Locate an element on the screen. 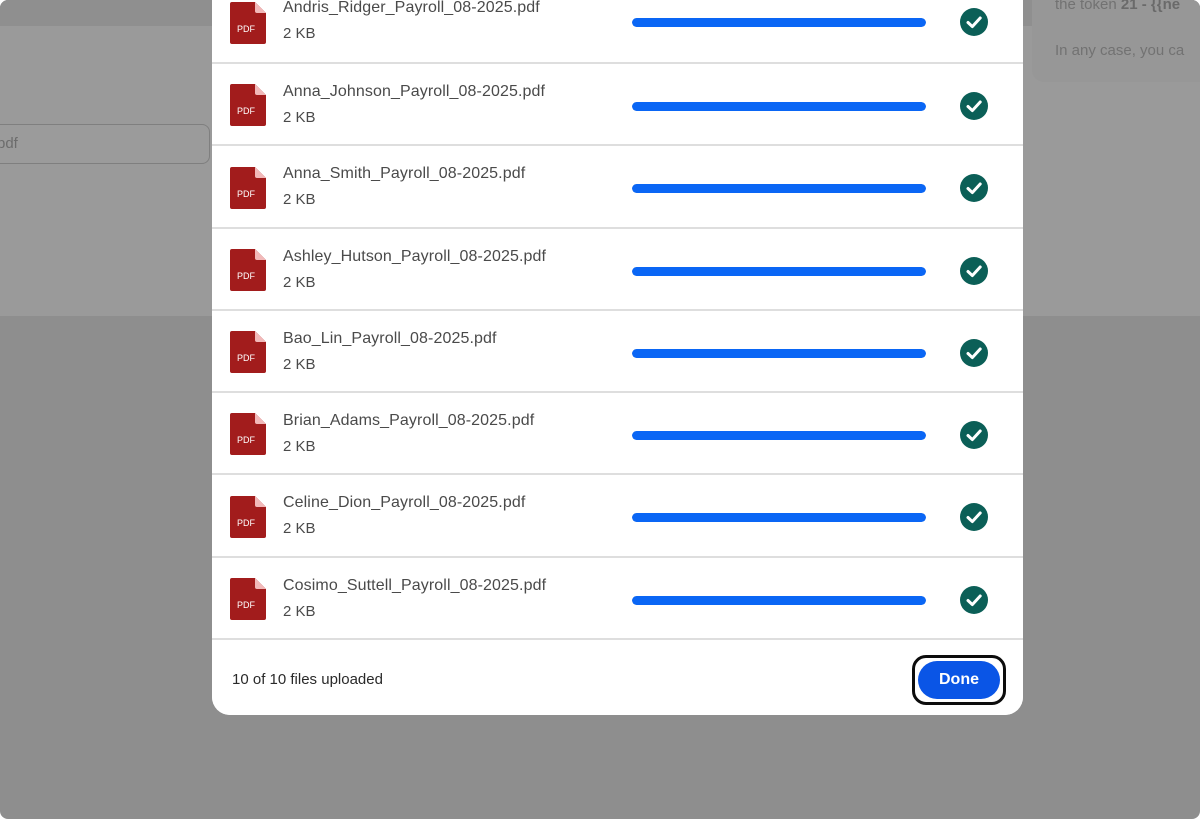 The image size is (1200, 819). file-name: Brian_Adams_Payroll_08-2025.pdf is located at coordinates (409, 421).